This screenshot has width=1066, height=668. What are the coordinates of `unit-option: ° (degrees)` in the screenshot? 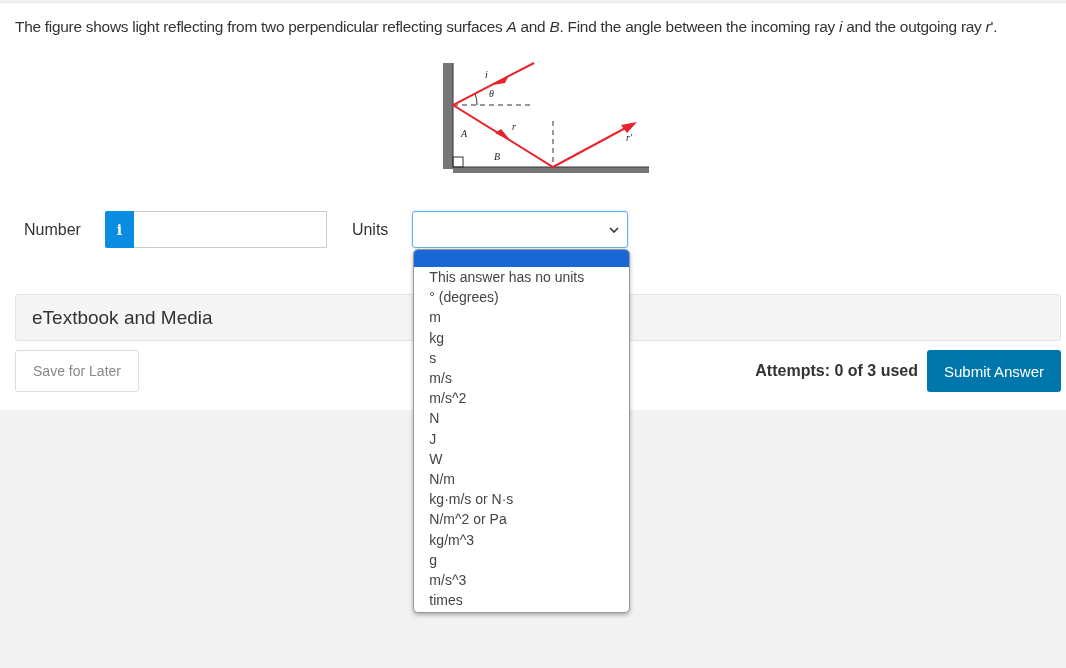 It's located at (522, 297).